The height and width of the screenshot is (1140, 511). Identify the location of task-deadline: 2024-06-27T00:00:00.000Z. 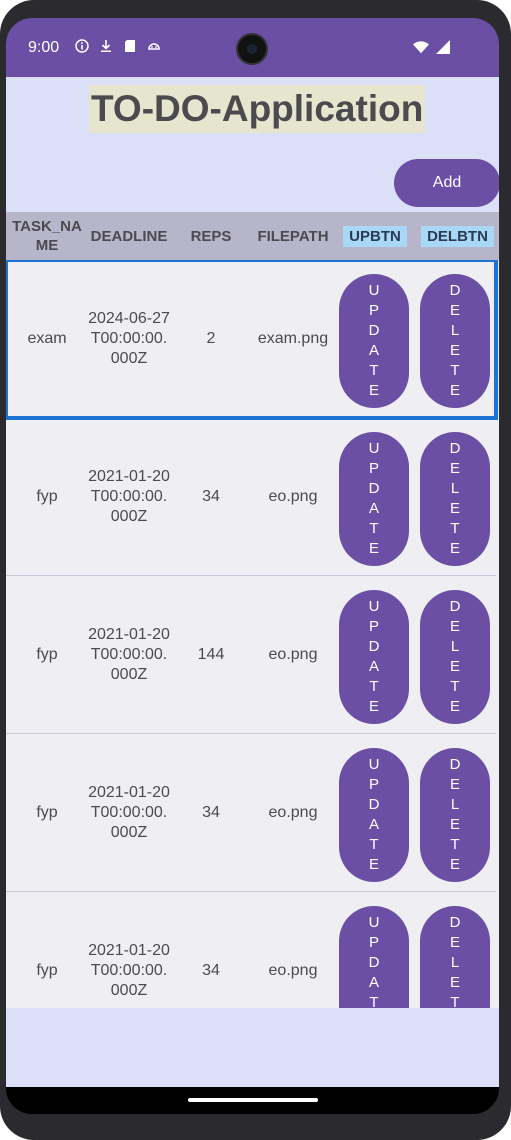
(129, 338).